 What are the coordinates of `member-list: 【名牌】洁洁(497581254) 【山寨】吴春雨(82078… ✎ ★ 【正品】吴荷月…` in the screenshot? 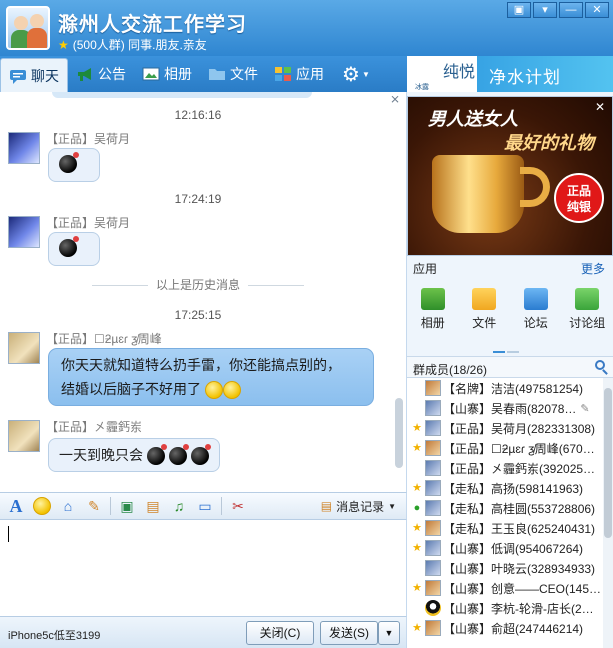 It's located at (505, 513).